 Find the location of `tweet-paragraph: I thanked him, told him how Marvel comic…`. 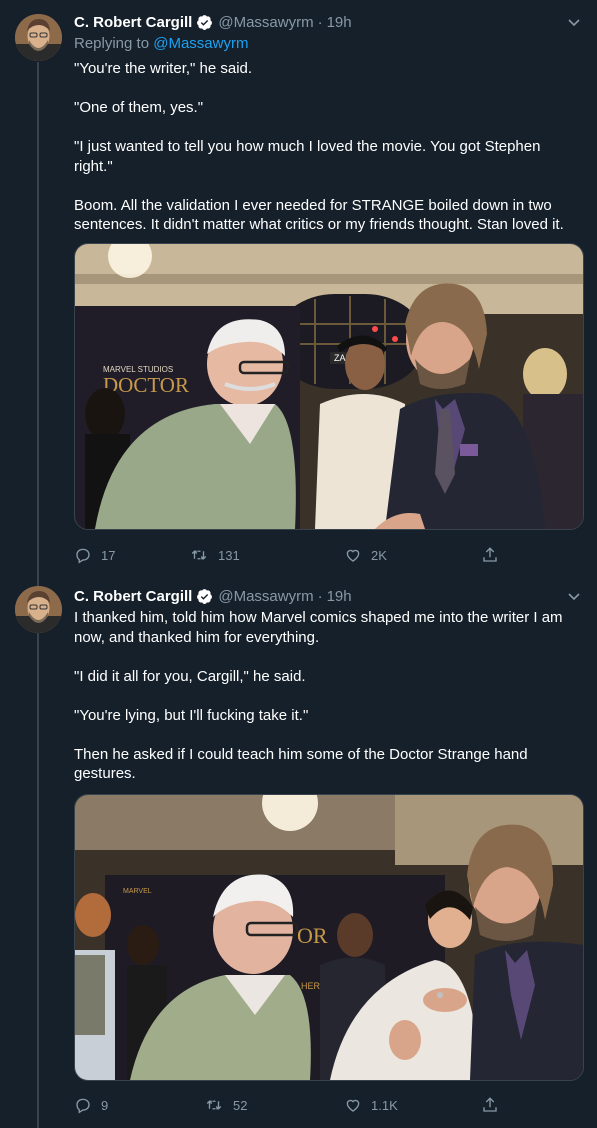

tweet-paragraph: I thanked him, told him how Marvel comic… is located at coordinates (318, 627).